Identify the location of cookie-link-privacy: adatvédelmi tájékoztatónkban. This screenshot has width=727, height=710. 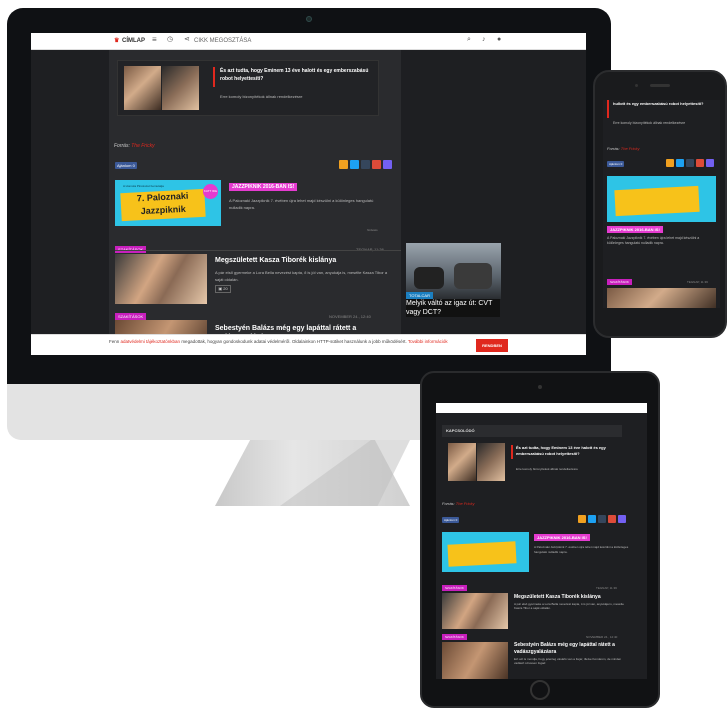
(151, 341).